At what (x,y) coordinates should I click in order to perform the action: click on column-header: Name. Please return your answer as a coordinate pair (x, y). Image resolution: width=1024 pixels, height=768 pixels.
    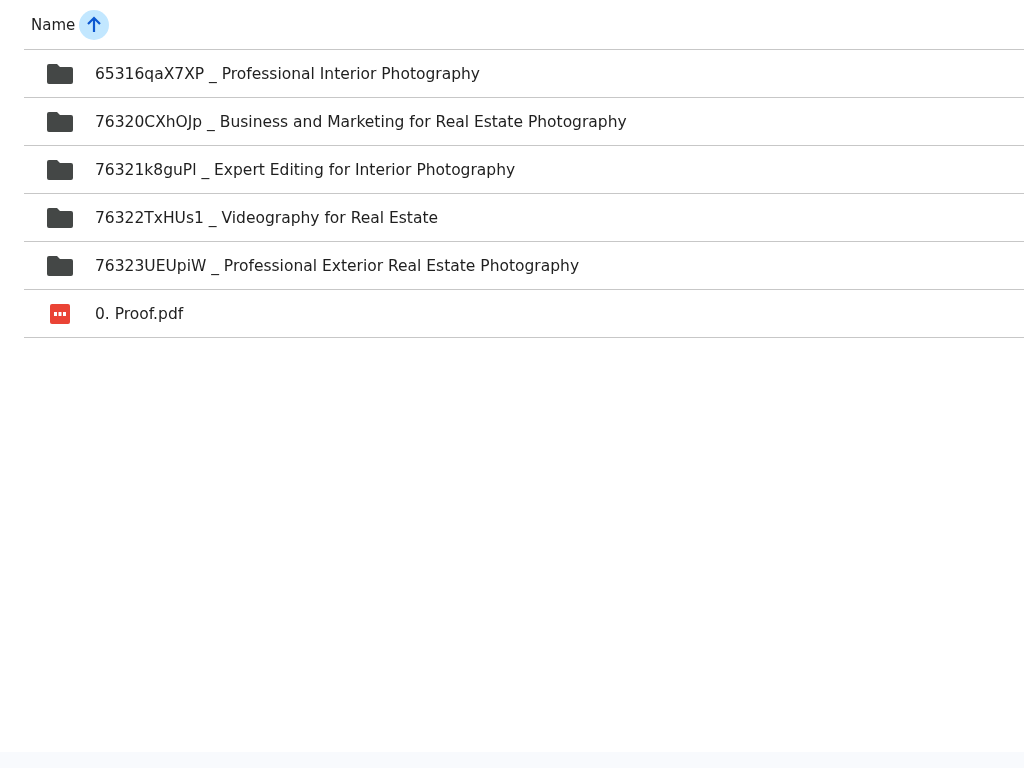
    Looking at the image, I should click on (53, 24).